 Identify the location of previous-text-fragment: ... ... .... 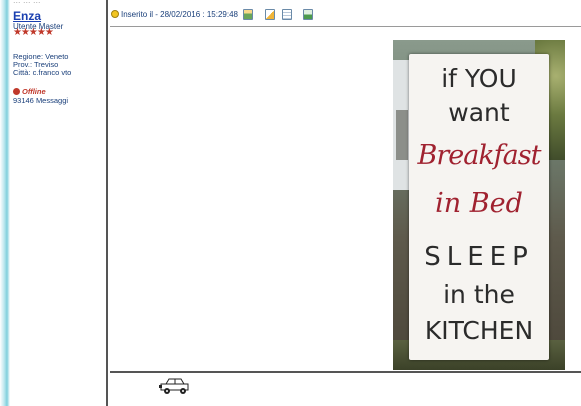
(27, 2).